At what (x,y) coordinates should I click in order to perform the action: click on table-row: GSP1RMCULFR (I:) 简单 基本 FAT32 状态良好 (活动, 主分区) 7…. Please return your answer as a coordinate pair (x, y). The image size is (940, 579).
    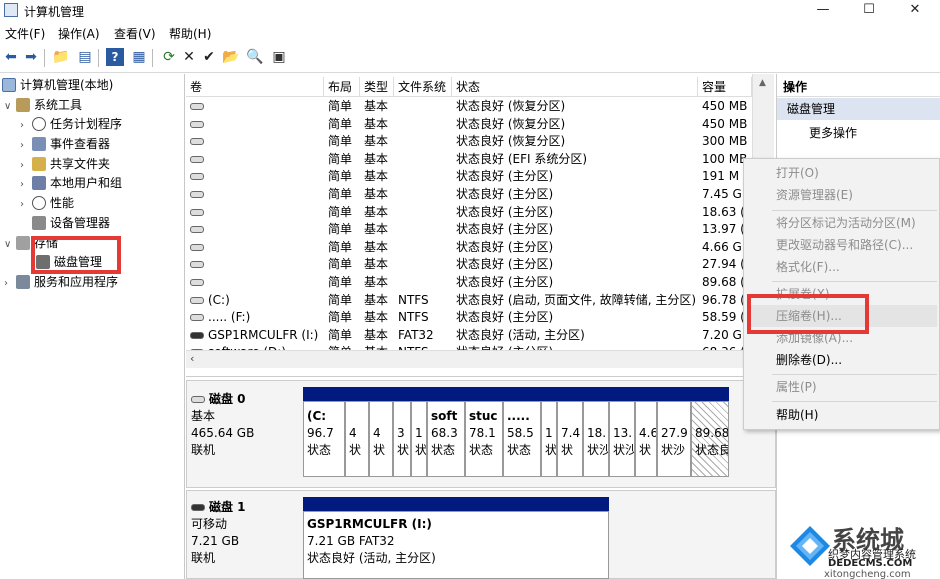
    Looking at the image, I should click on (469, 336).